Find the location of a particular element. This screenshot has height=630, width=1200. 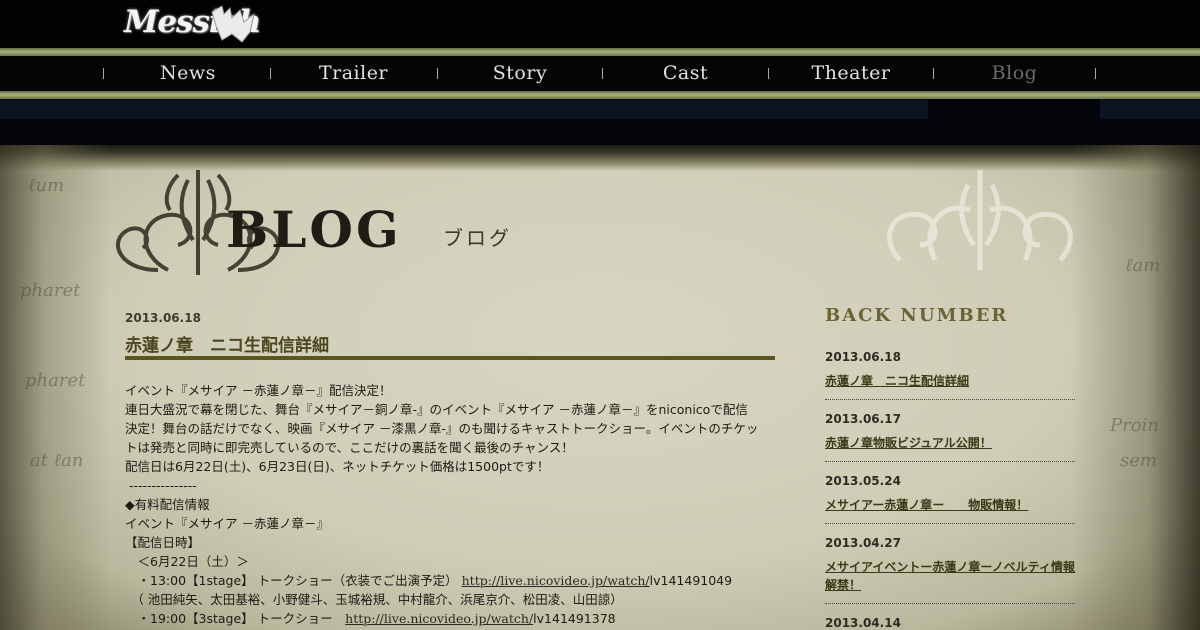

decorative-script: phare⁠t is located at coordinates (50, 290).